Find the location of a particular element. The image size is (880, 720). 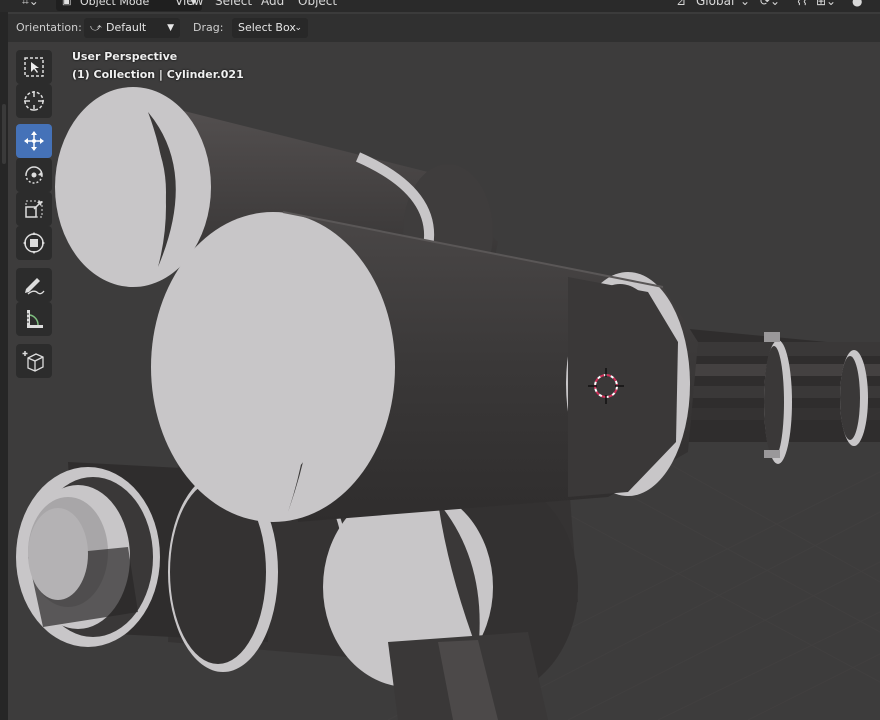

move-icon is located at coordinates (34, 141).